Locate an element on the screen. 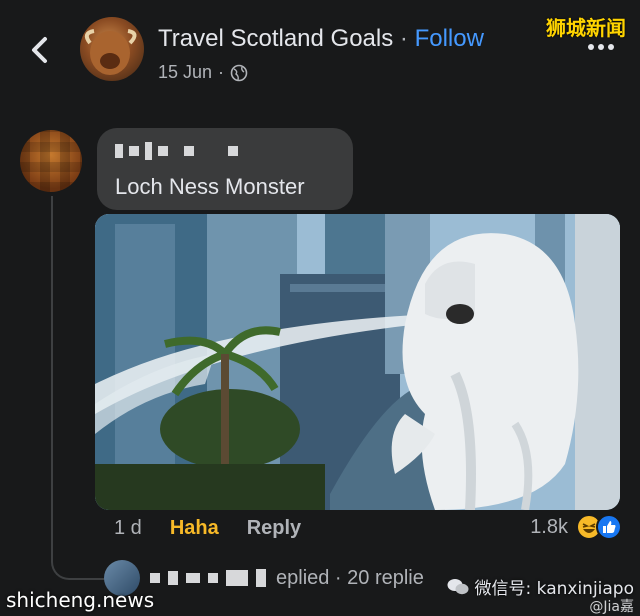 The height and width of the screenshot is (616, 640). replies-summary: eplied · 20 replie is located at coordinates (350, 578).